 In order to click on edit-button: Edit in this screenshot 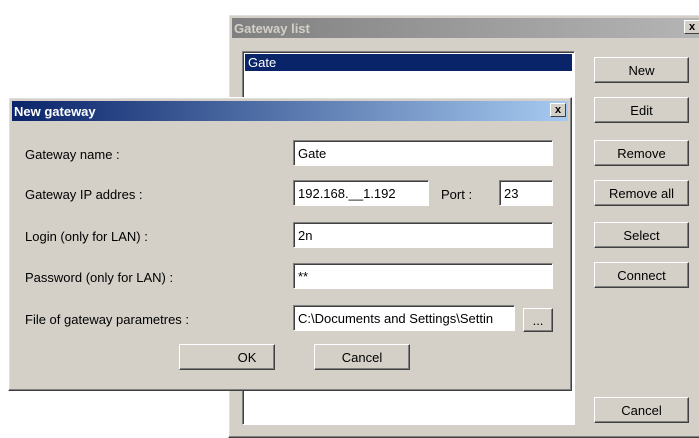, I will do `click(641, 110)`.